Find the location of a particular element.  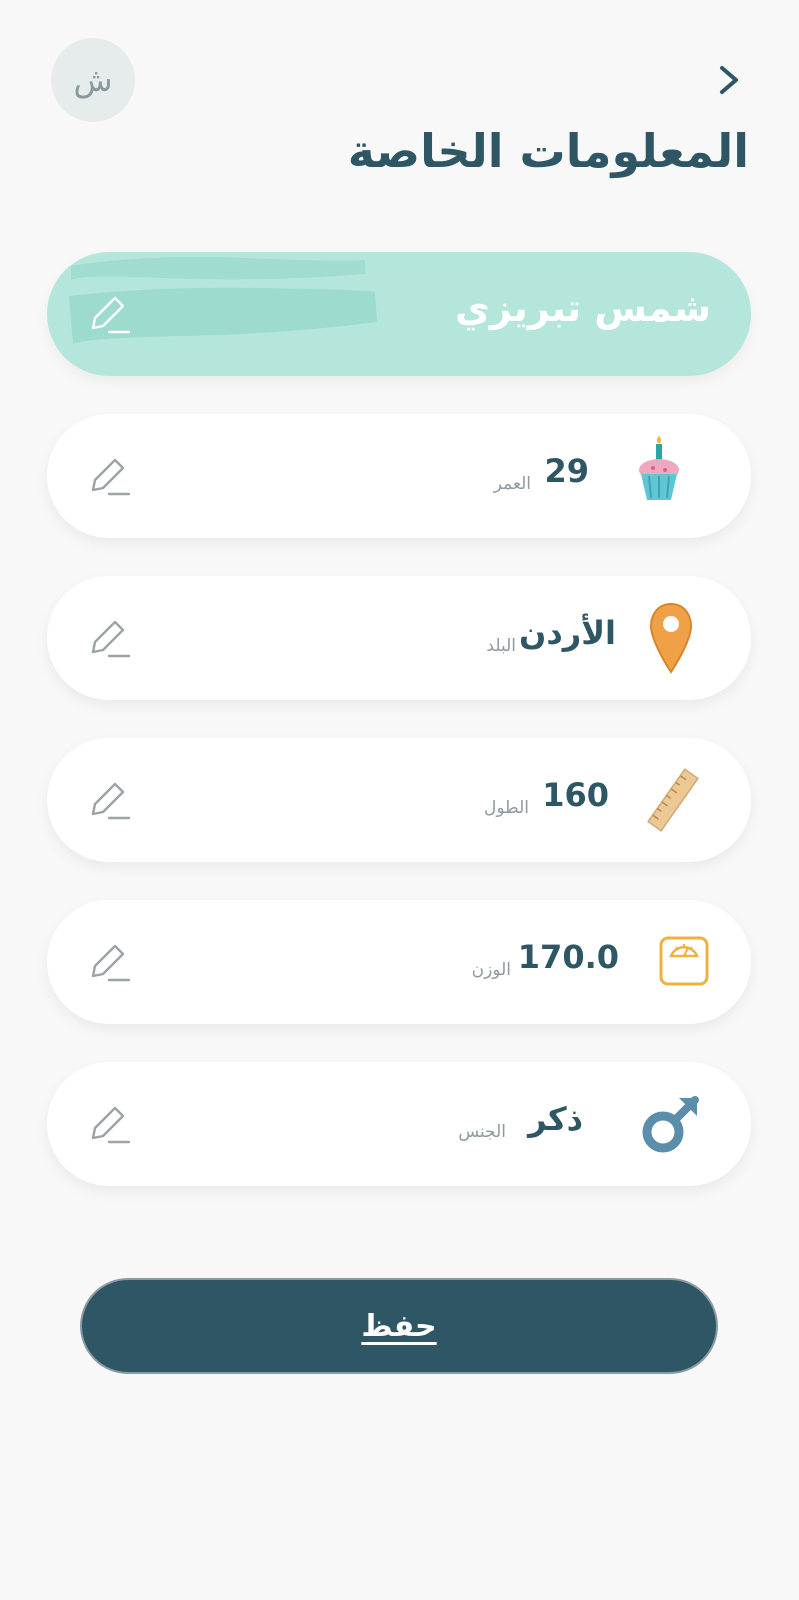

country-label: البلد is located at coordinates (501, 646).